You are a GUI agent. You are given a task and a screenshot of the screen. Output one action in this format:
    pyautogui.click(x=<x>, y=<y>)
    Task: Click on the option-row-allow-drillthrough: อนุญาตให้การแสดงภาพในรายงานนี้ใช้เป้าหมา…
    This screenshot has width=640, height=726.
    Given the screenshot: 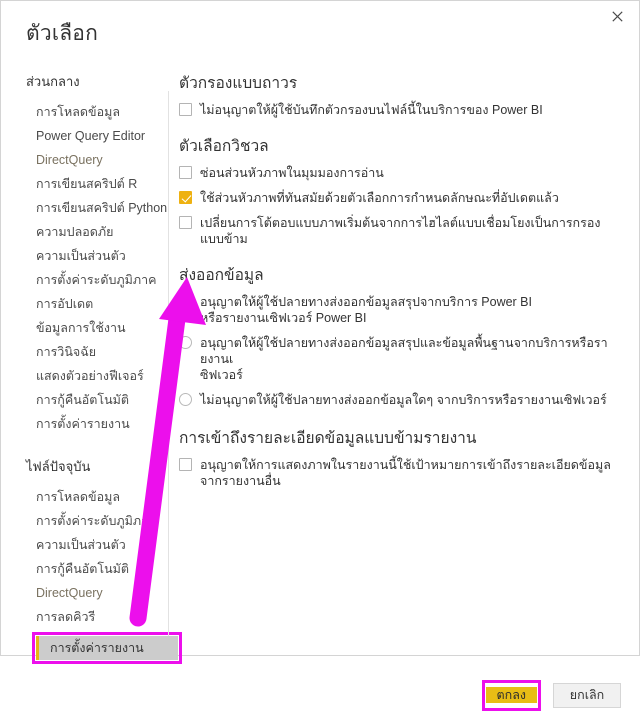 What is the action you would take?
    pyautogui.click(x=401, y=473)
    